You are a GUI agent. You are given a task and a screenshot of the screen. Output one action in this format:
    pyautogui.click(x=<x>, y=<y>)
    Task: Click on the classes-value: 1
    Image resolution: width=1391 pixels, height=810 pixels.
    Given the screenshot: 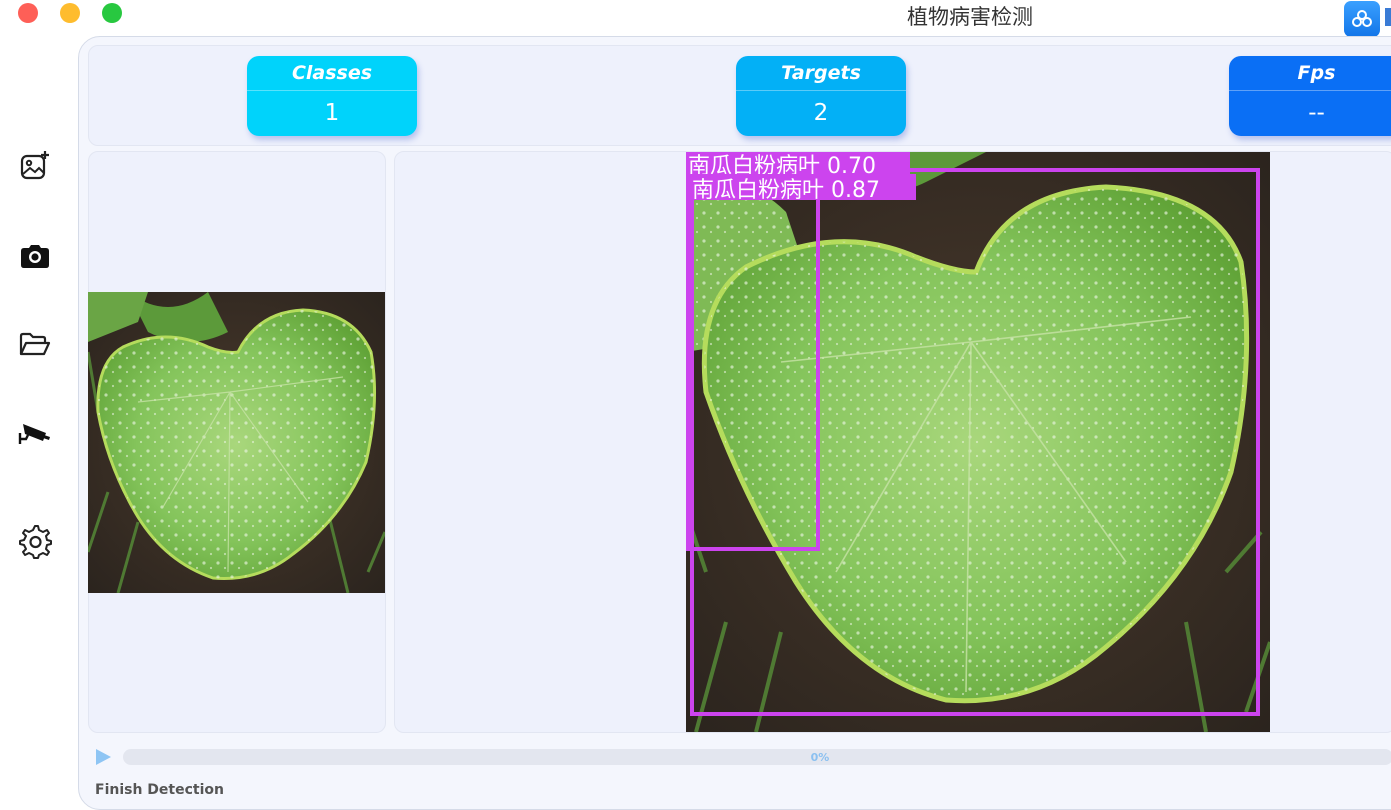 What is the action you would take?
    pyautogui.click(x=332, y=113)
    